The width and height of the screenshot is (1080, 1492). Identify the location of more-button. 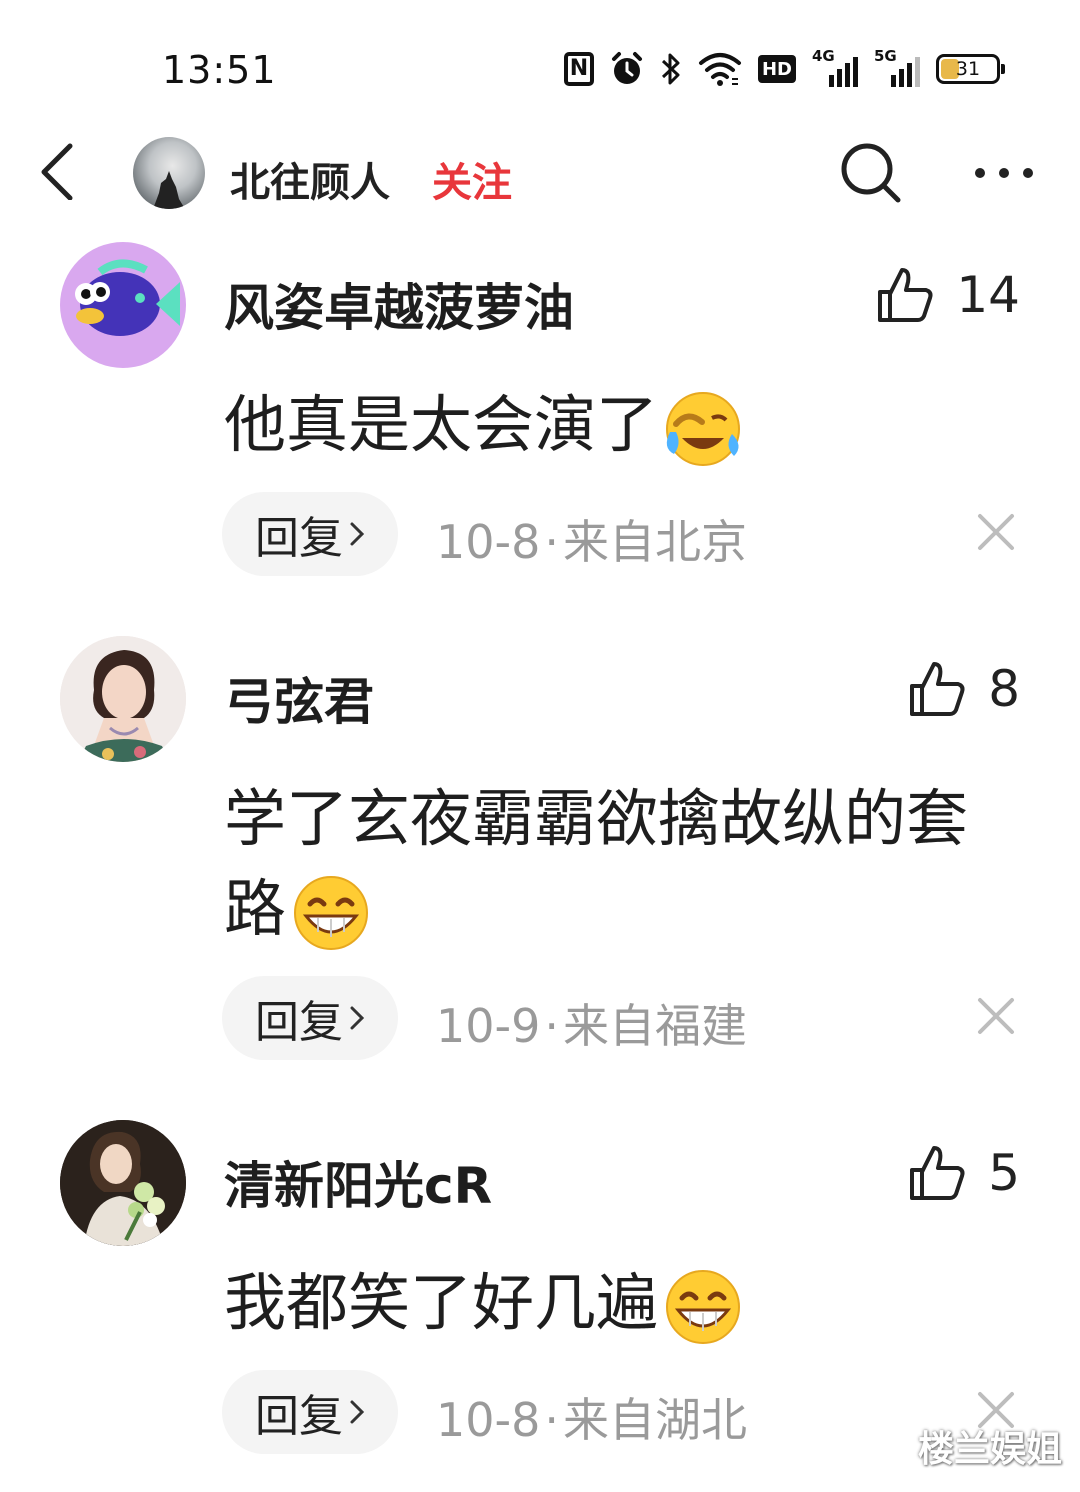
(1004, 173).